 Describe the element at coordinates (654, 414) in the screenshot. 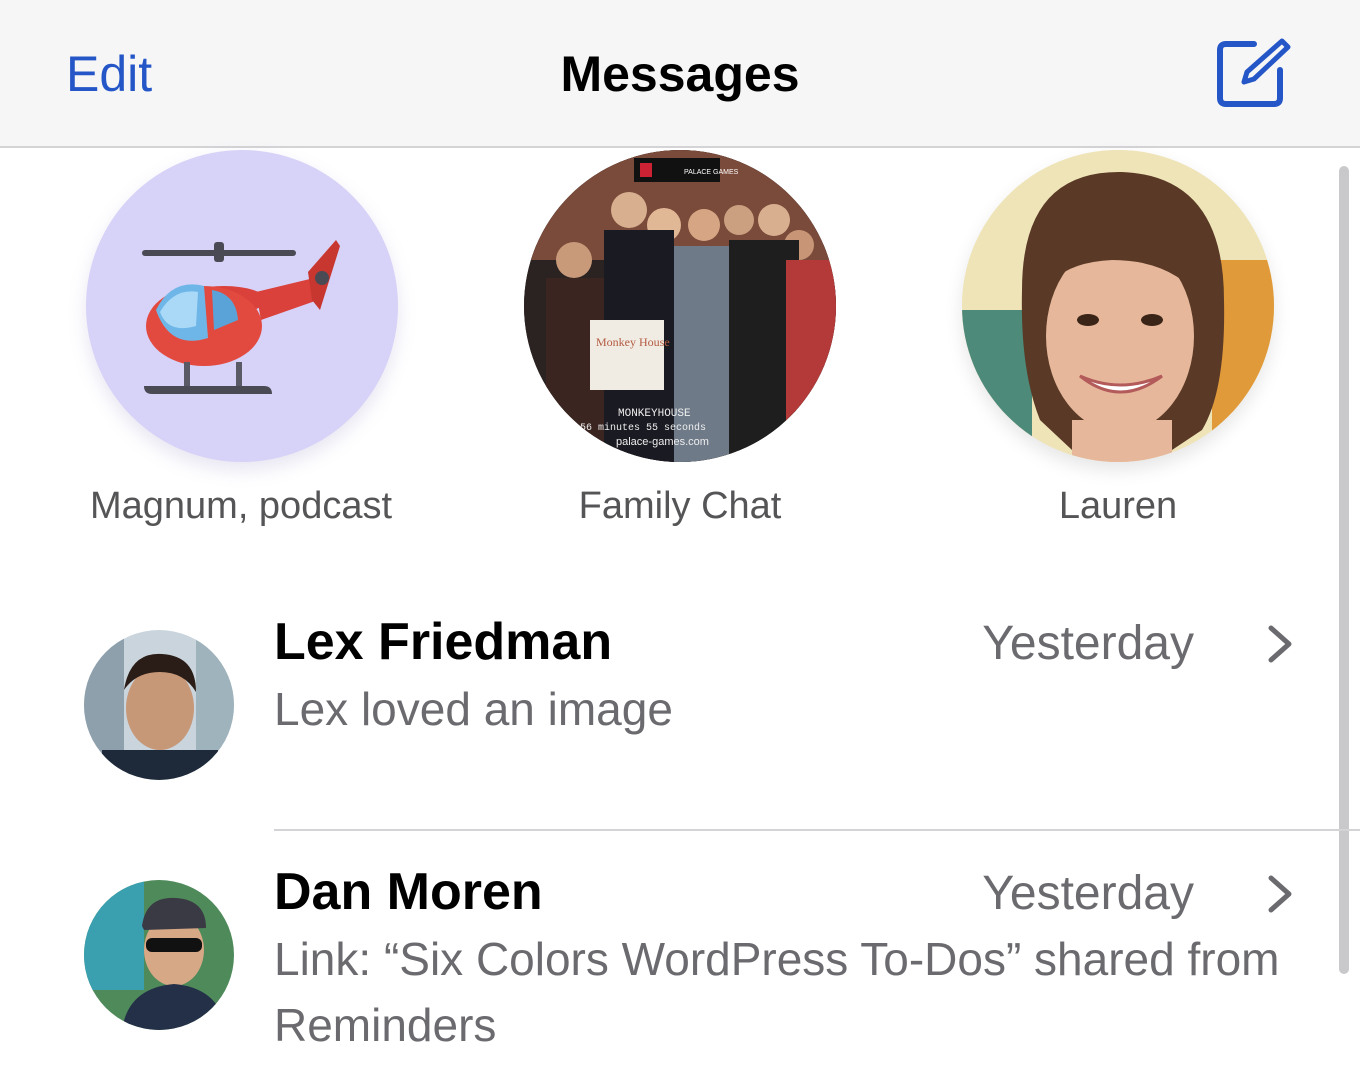

I see `photo-caption-title: MONKEYHOUSE` at that location.